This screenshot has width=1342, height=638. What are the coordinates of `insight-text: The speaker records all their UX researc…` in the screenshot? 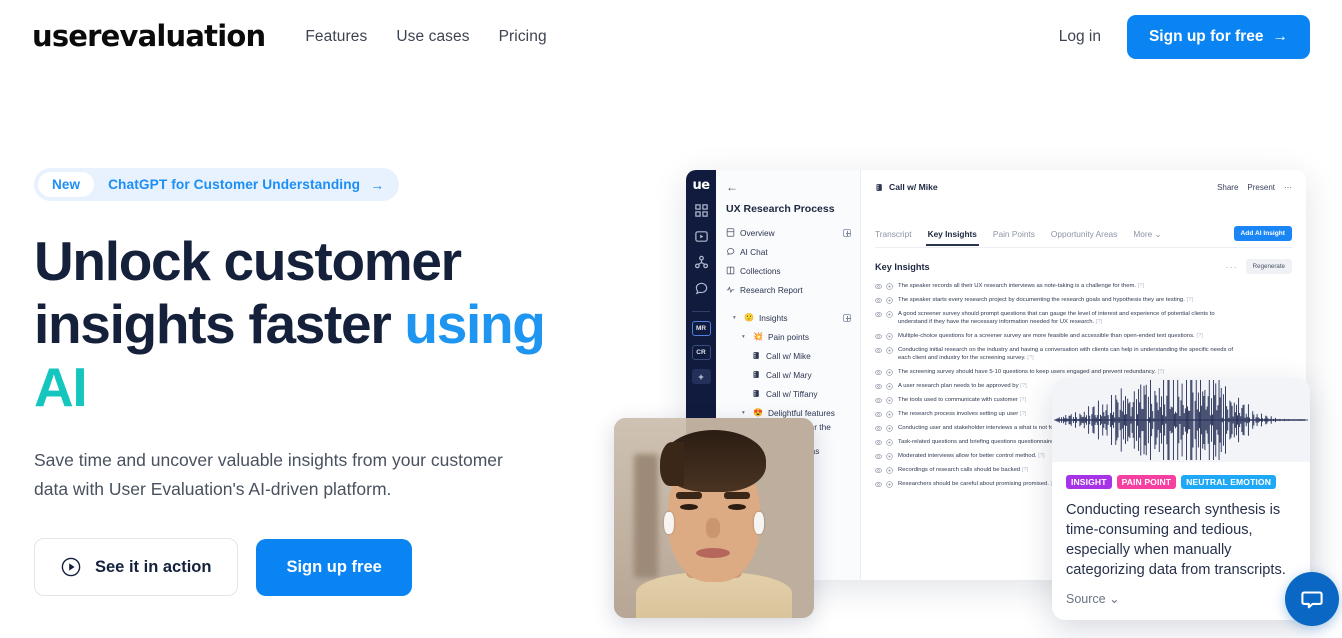 It's located at (1021, 286).